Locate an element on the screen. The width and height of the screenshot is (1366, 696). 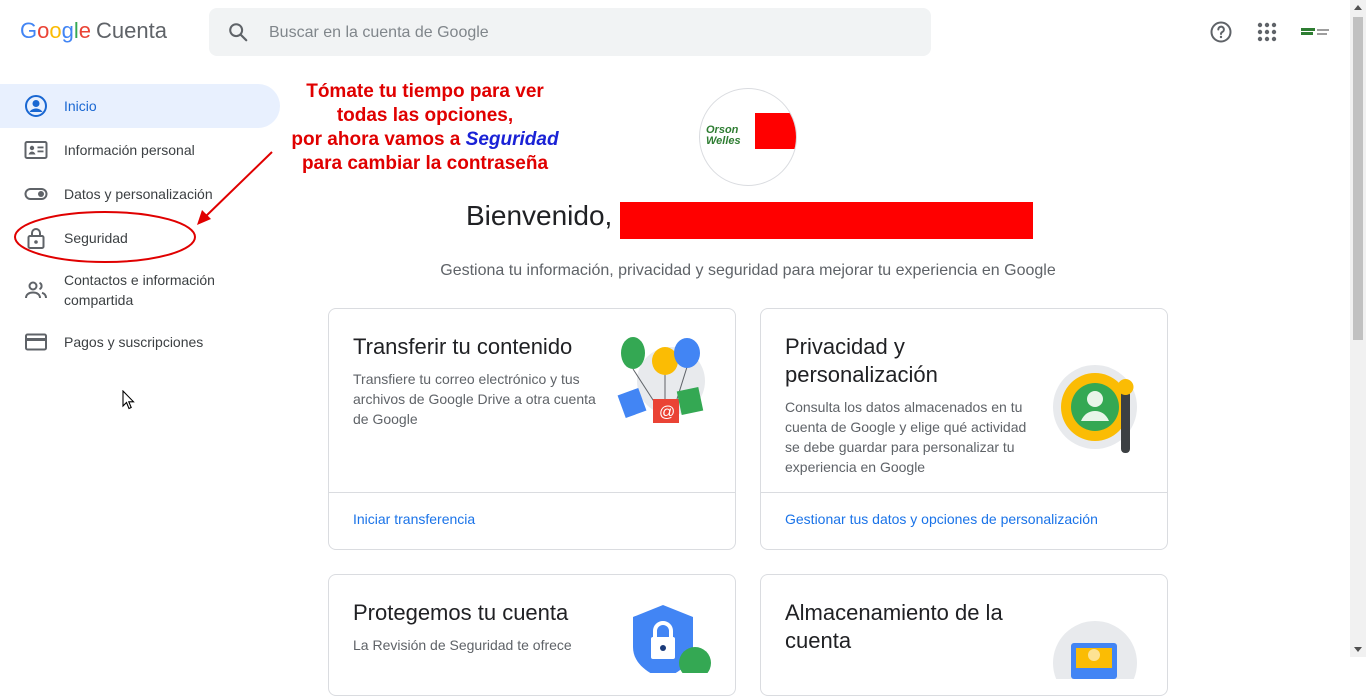
people-icon is located at coordinates (36, 290).